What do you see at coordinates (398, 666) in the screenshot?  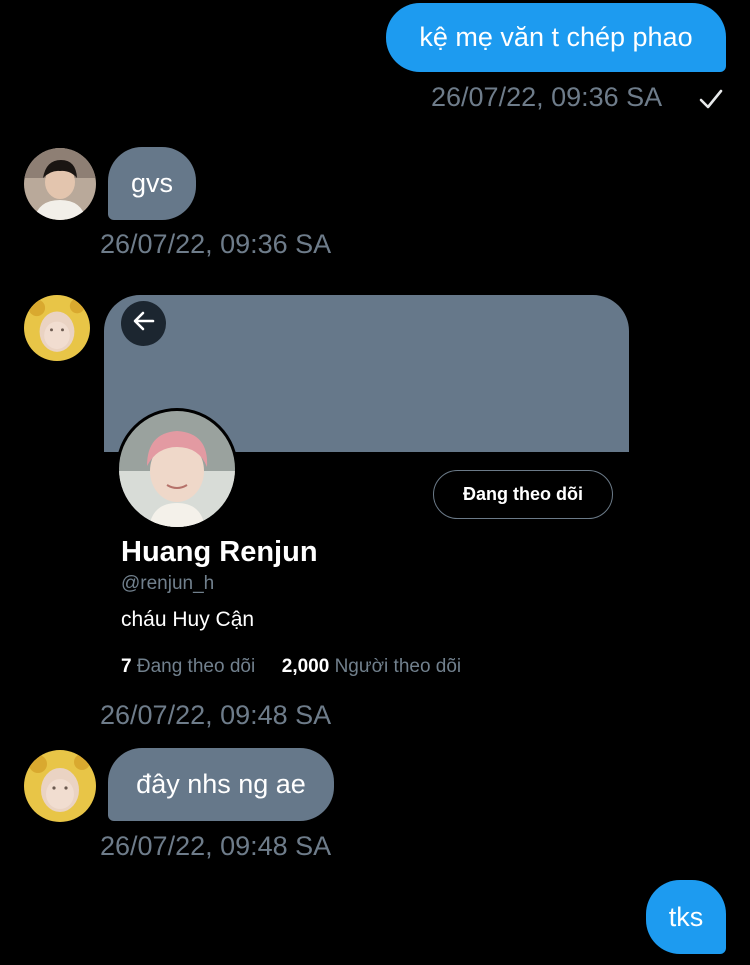 I see `followers-label: Người theo dõi` at bounding box center [398, 666].